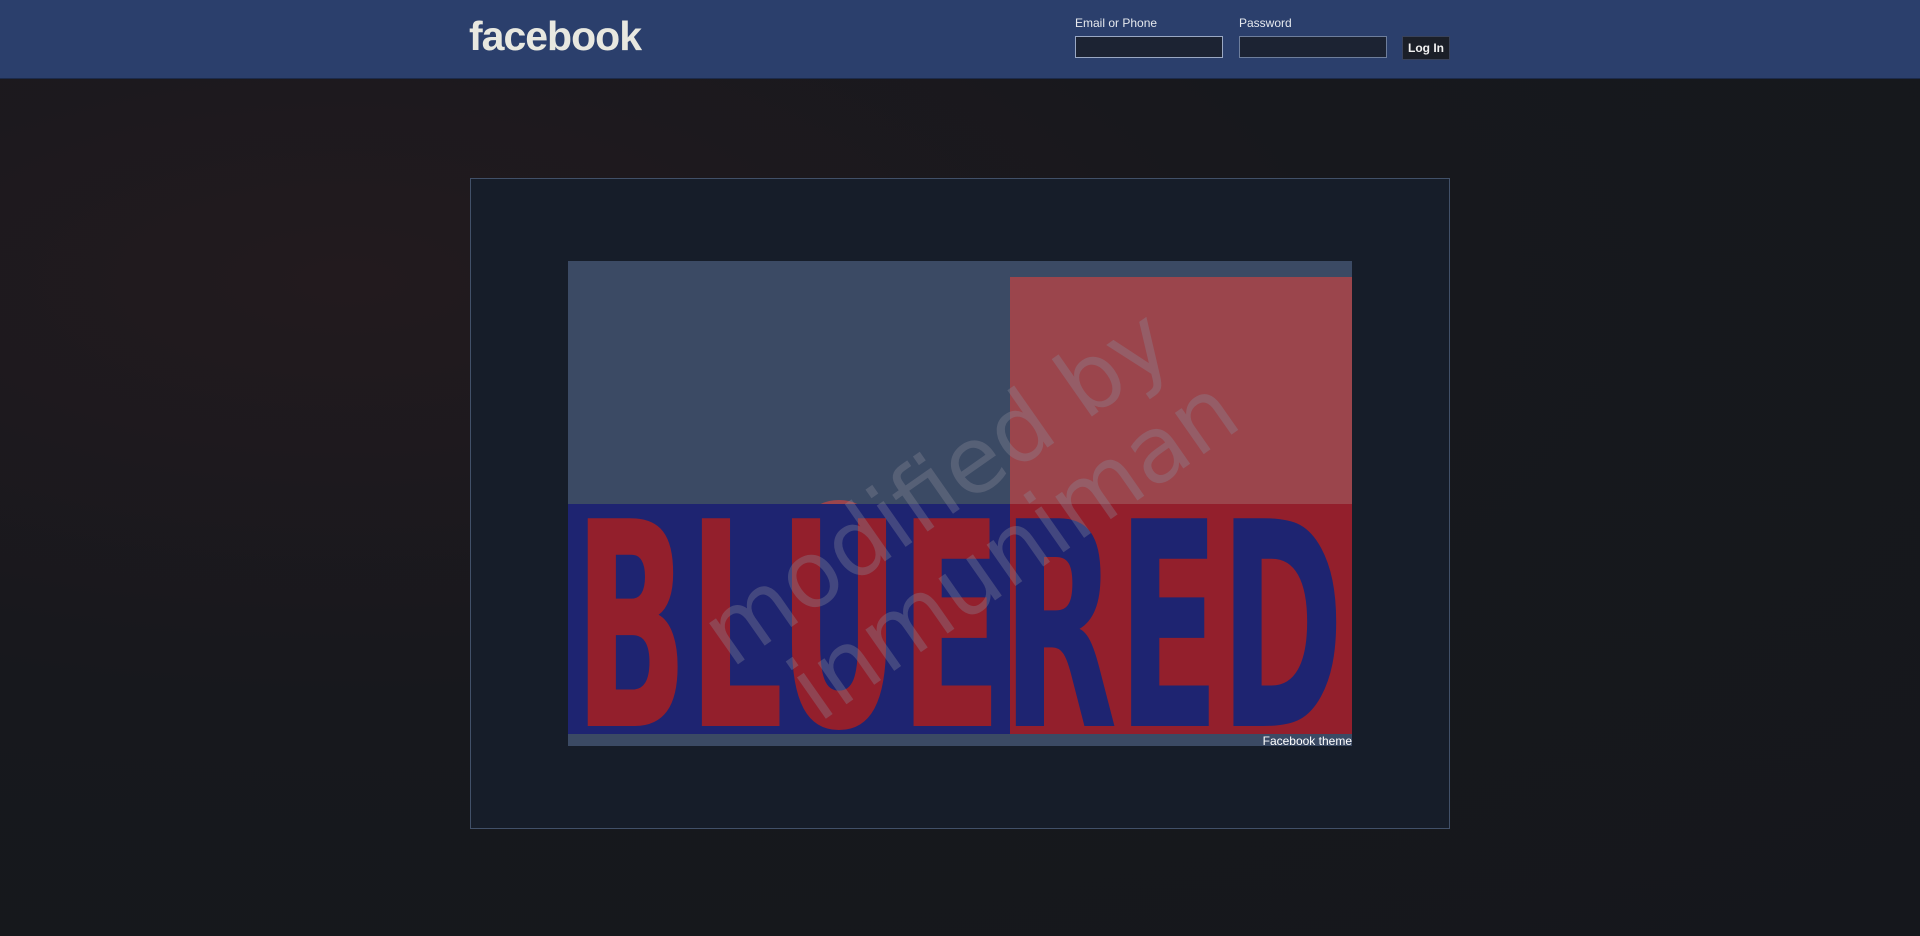 This screenshot has width=1920, height=936. Describe the element at coordinates (1426, 48) in the screenshot. I see `login-button: Log In` at that location.